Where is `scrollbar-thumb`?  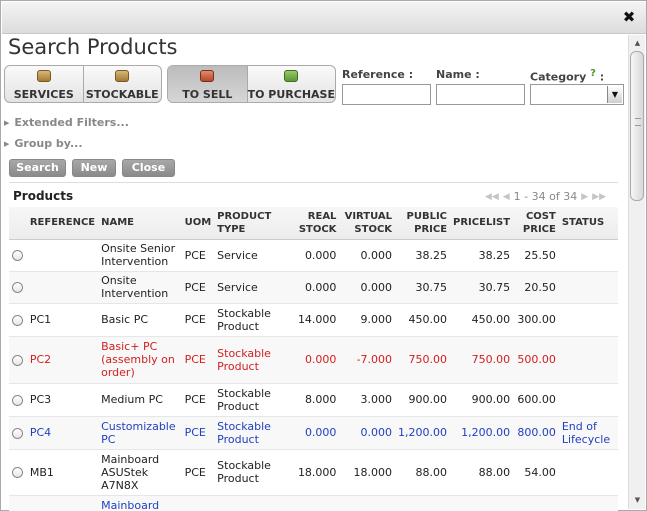
scrollbar-thumb is located at coordinates (637, 126).